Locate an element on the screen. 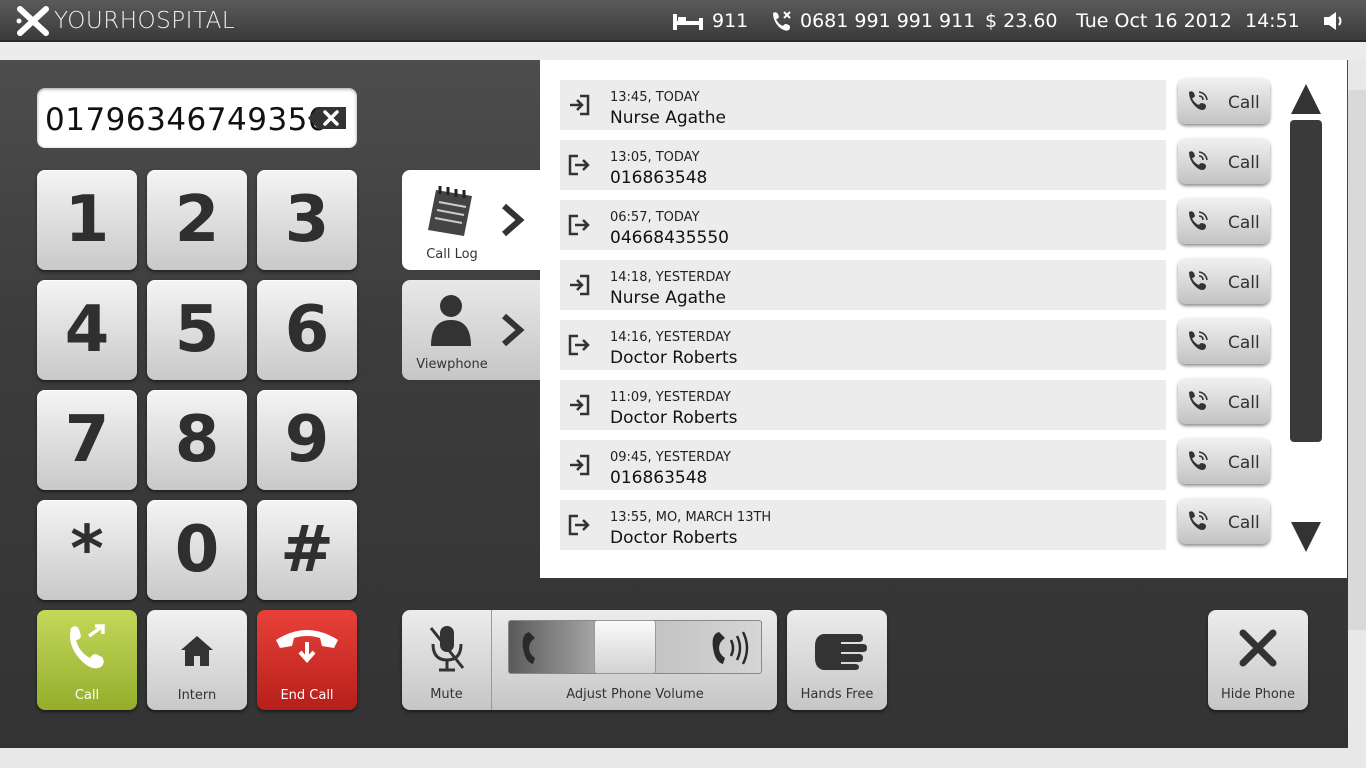 The width and height of the screenshot is (1366, 768). call-log-entry: 13:05, TODAY 016863548 is located at coordinates (863, 165).